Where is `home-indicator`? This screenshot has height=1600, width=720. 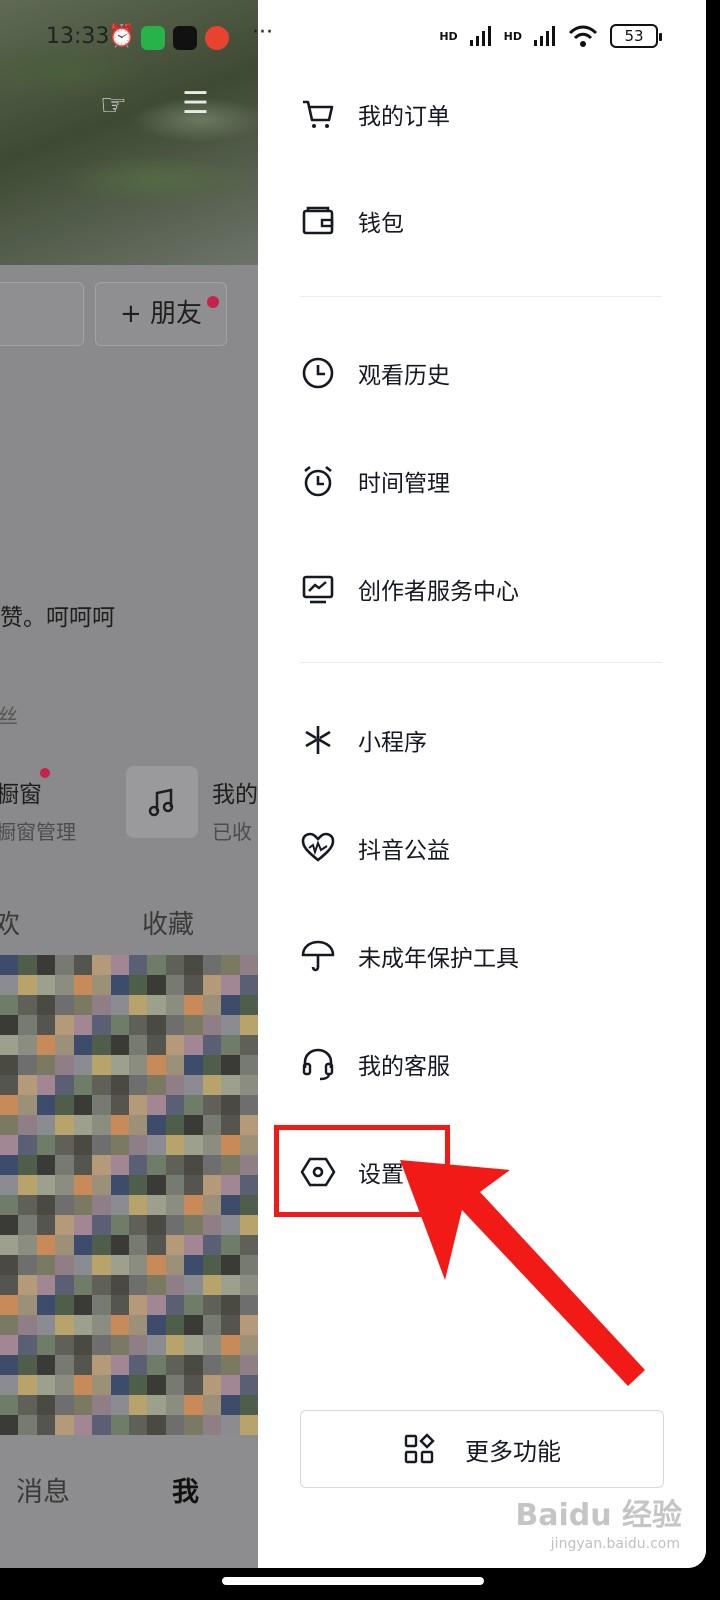
home-indicator is located at coordinates (353, 1581).